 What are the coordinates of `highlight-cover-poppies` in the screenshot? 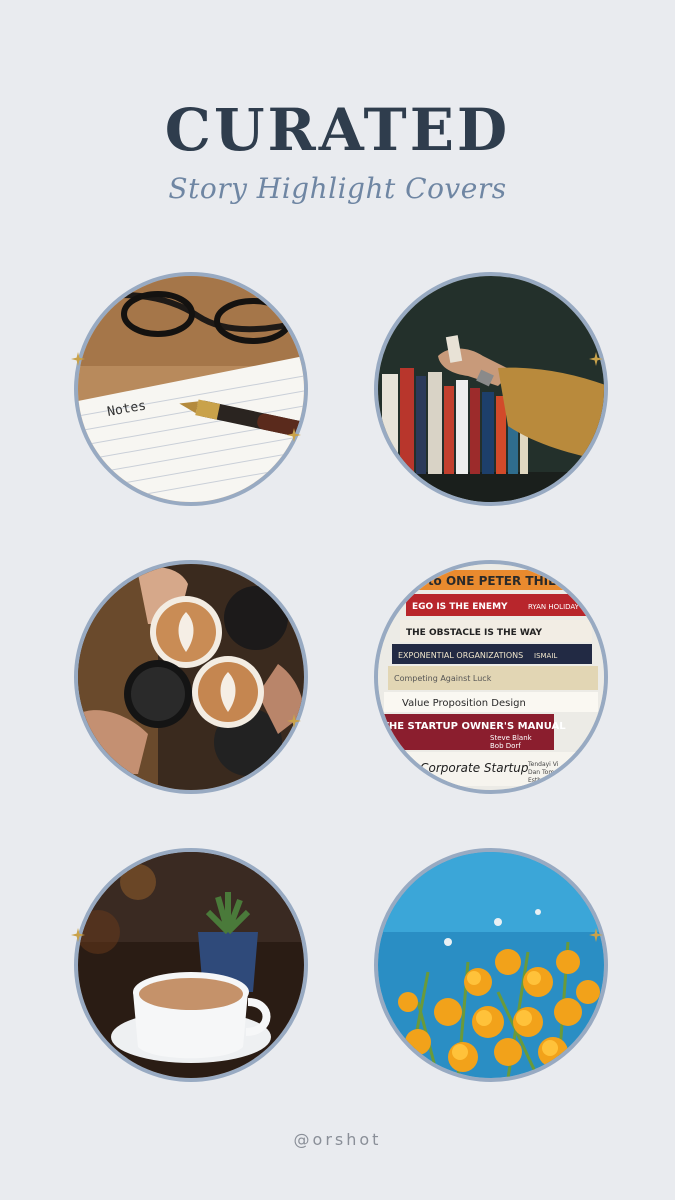 It's located at (491, 965).